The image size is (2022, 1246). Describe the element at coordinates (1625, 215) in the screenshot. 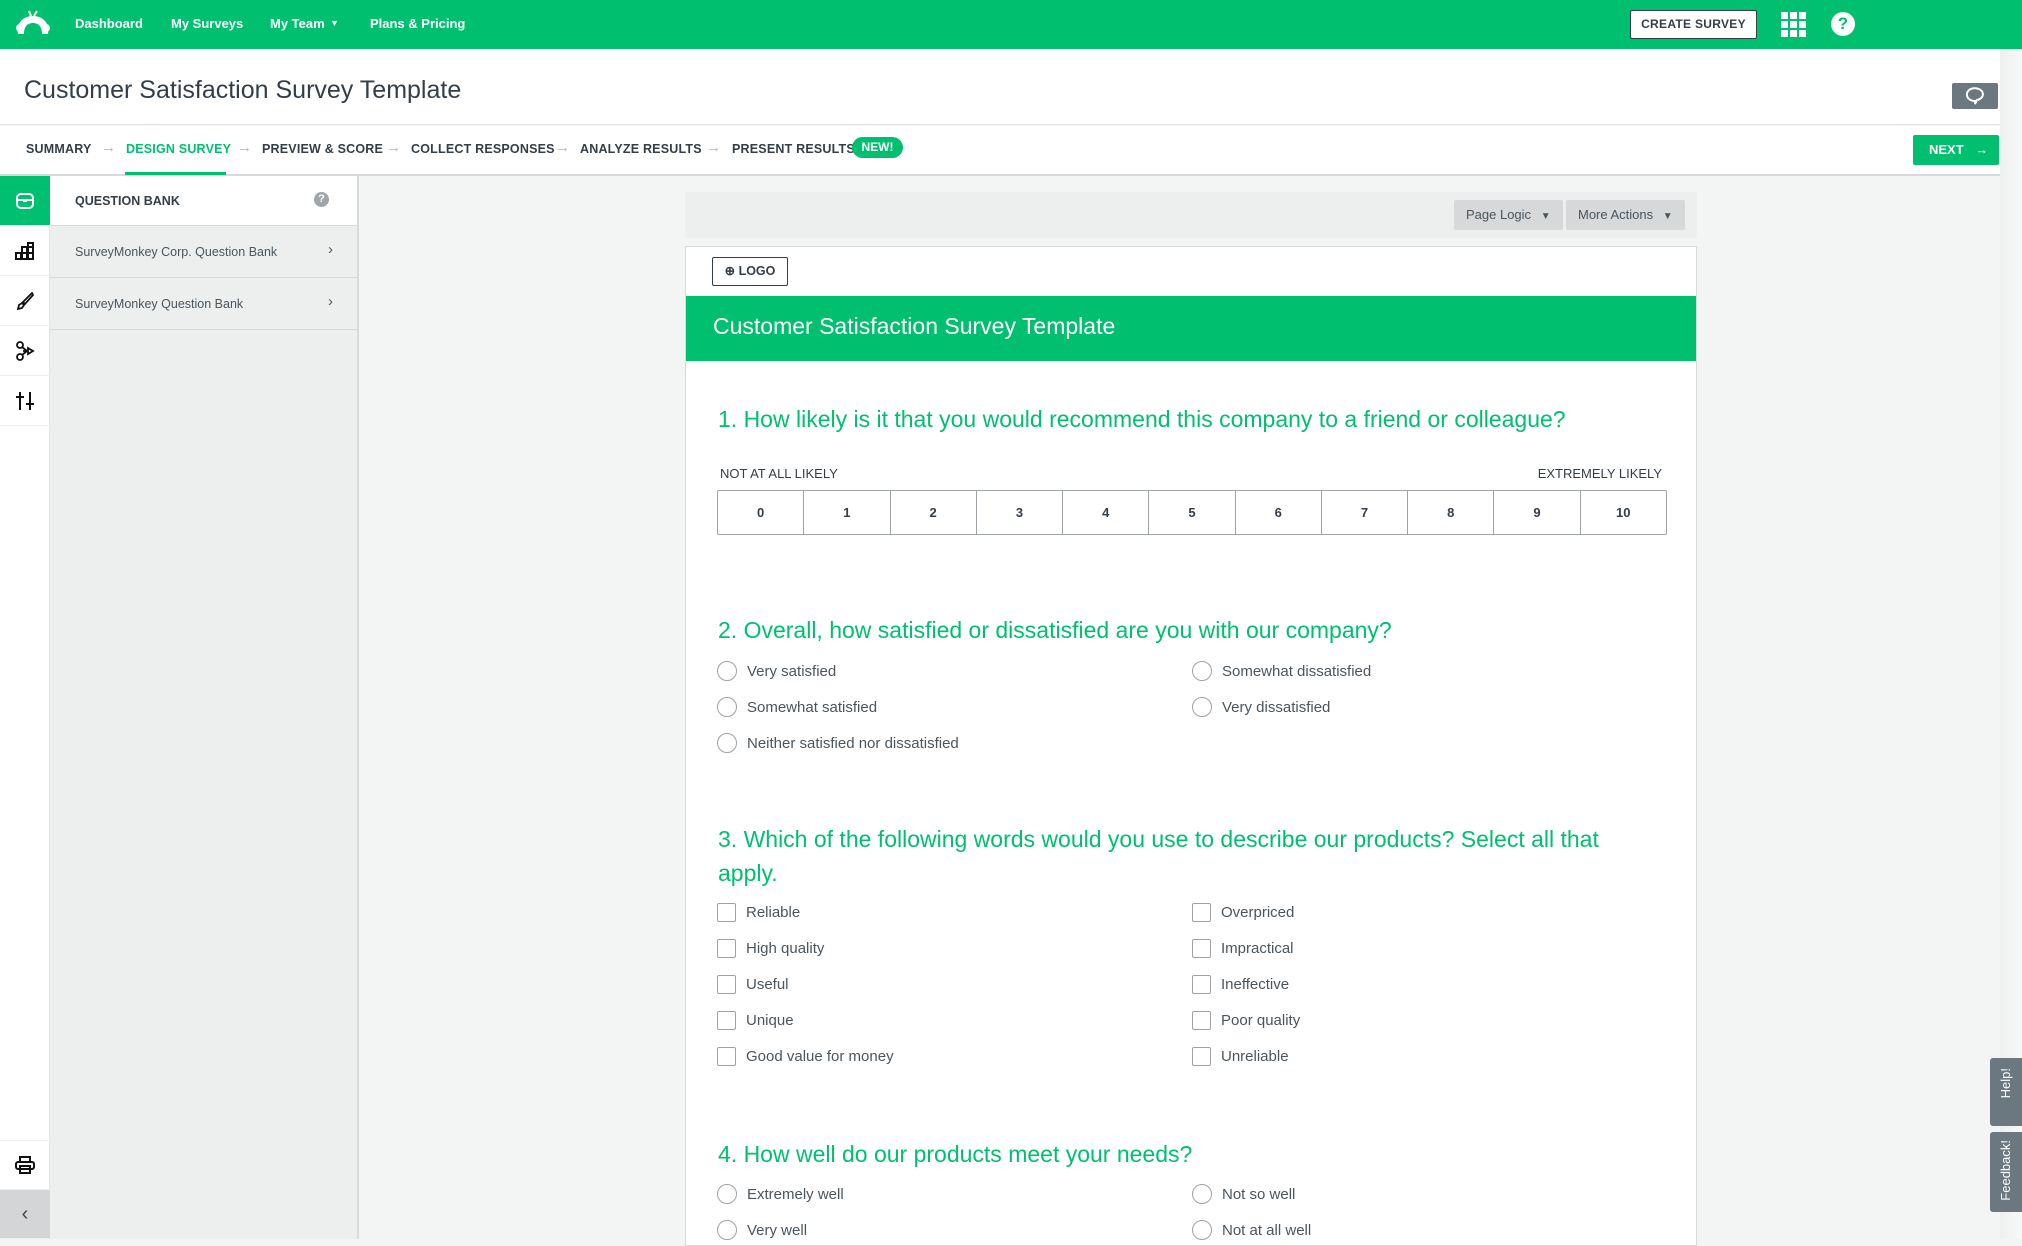

I see `more-actions-button: More Actions ▼` at that location.